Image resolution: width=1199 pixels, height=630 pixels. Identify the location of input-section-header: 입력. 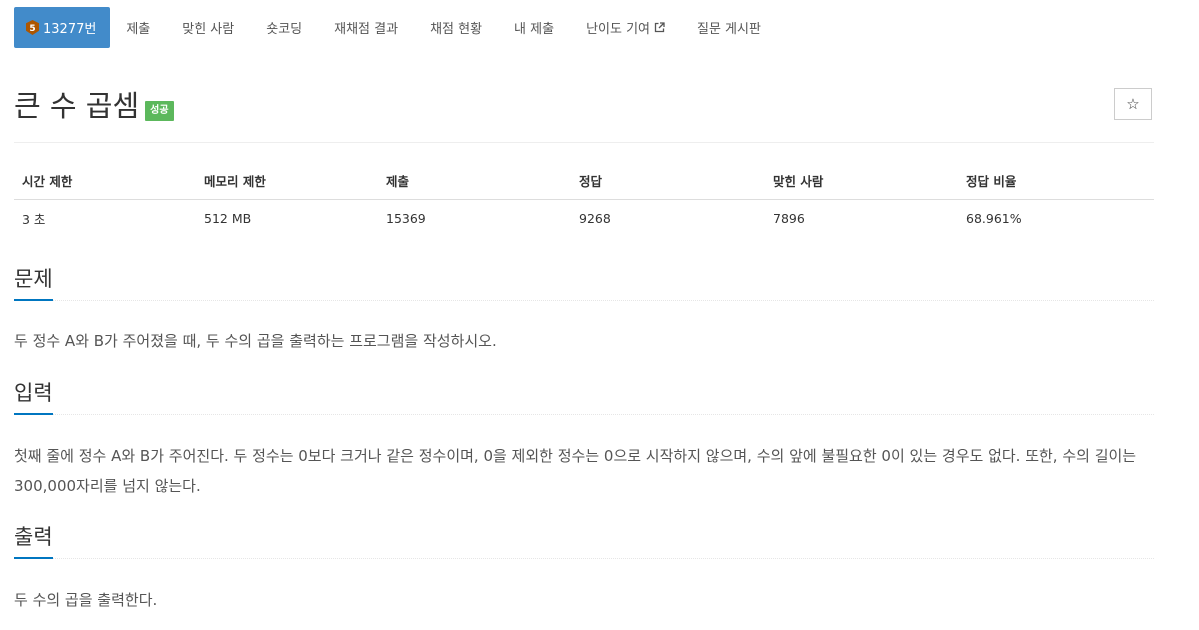
(584, 397).